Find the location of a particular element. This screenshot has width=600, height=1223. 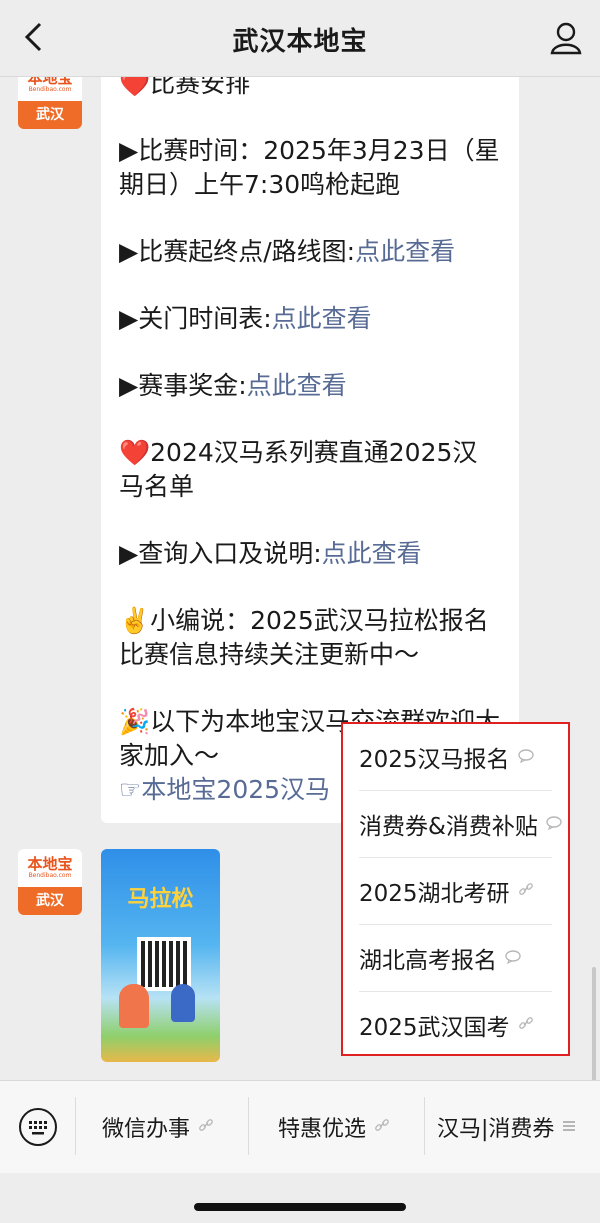

submenu-item-label: 消费券&消费补贴 is located at coordinates (448, 827).